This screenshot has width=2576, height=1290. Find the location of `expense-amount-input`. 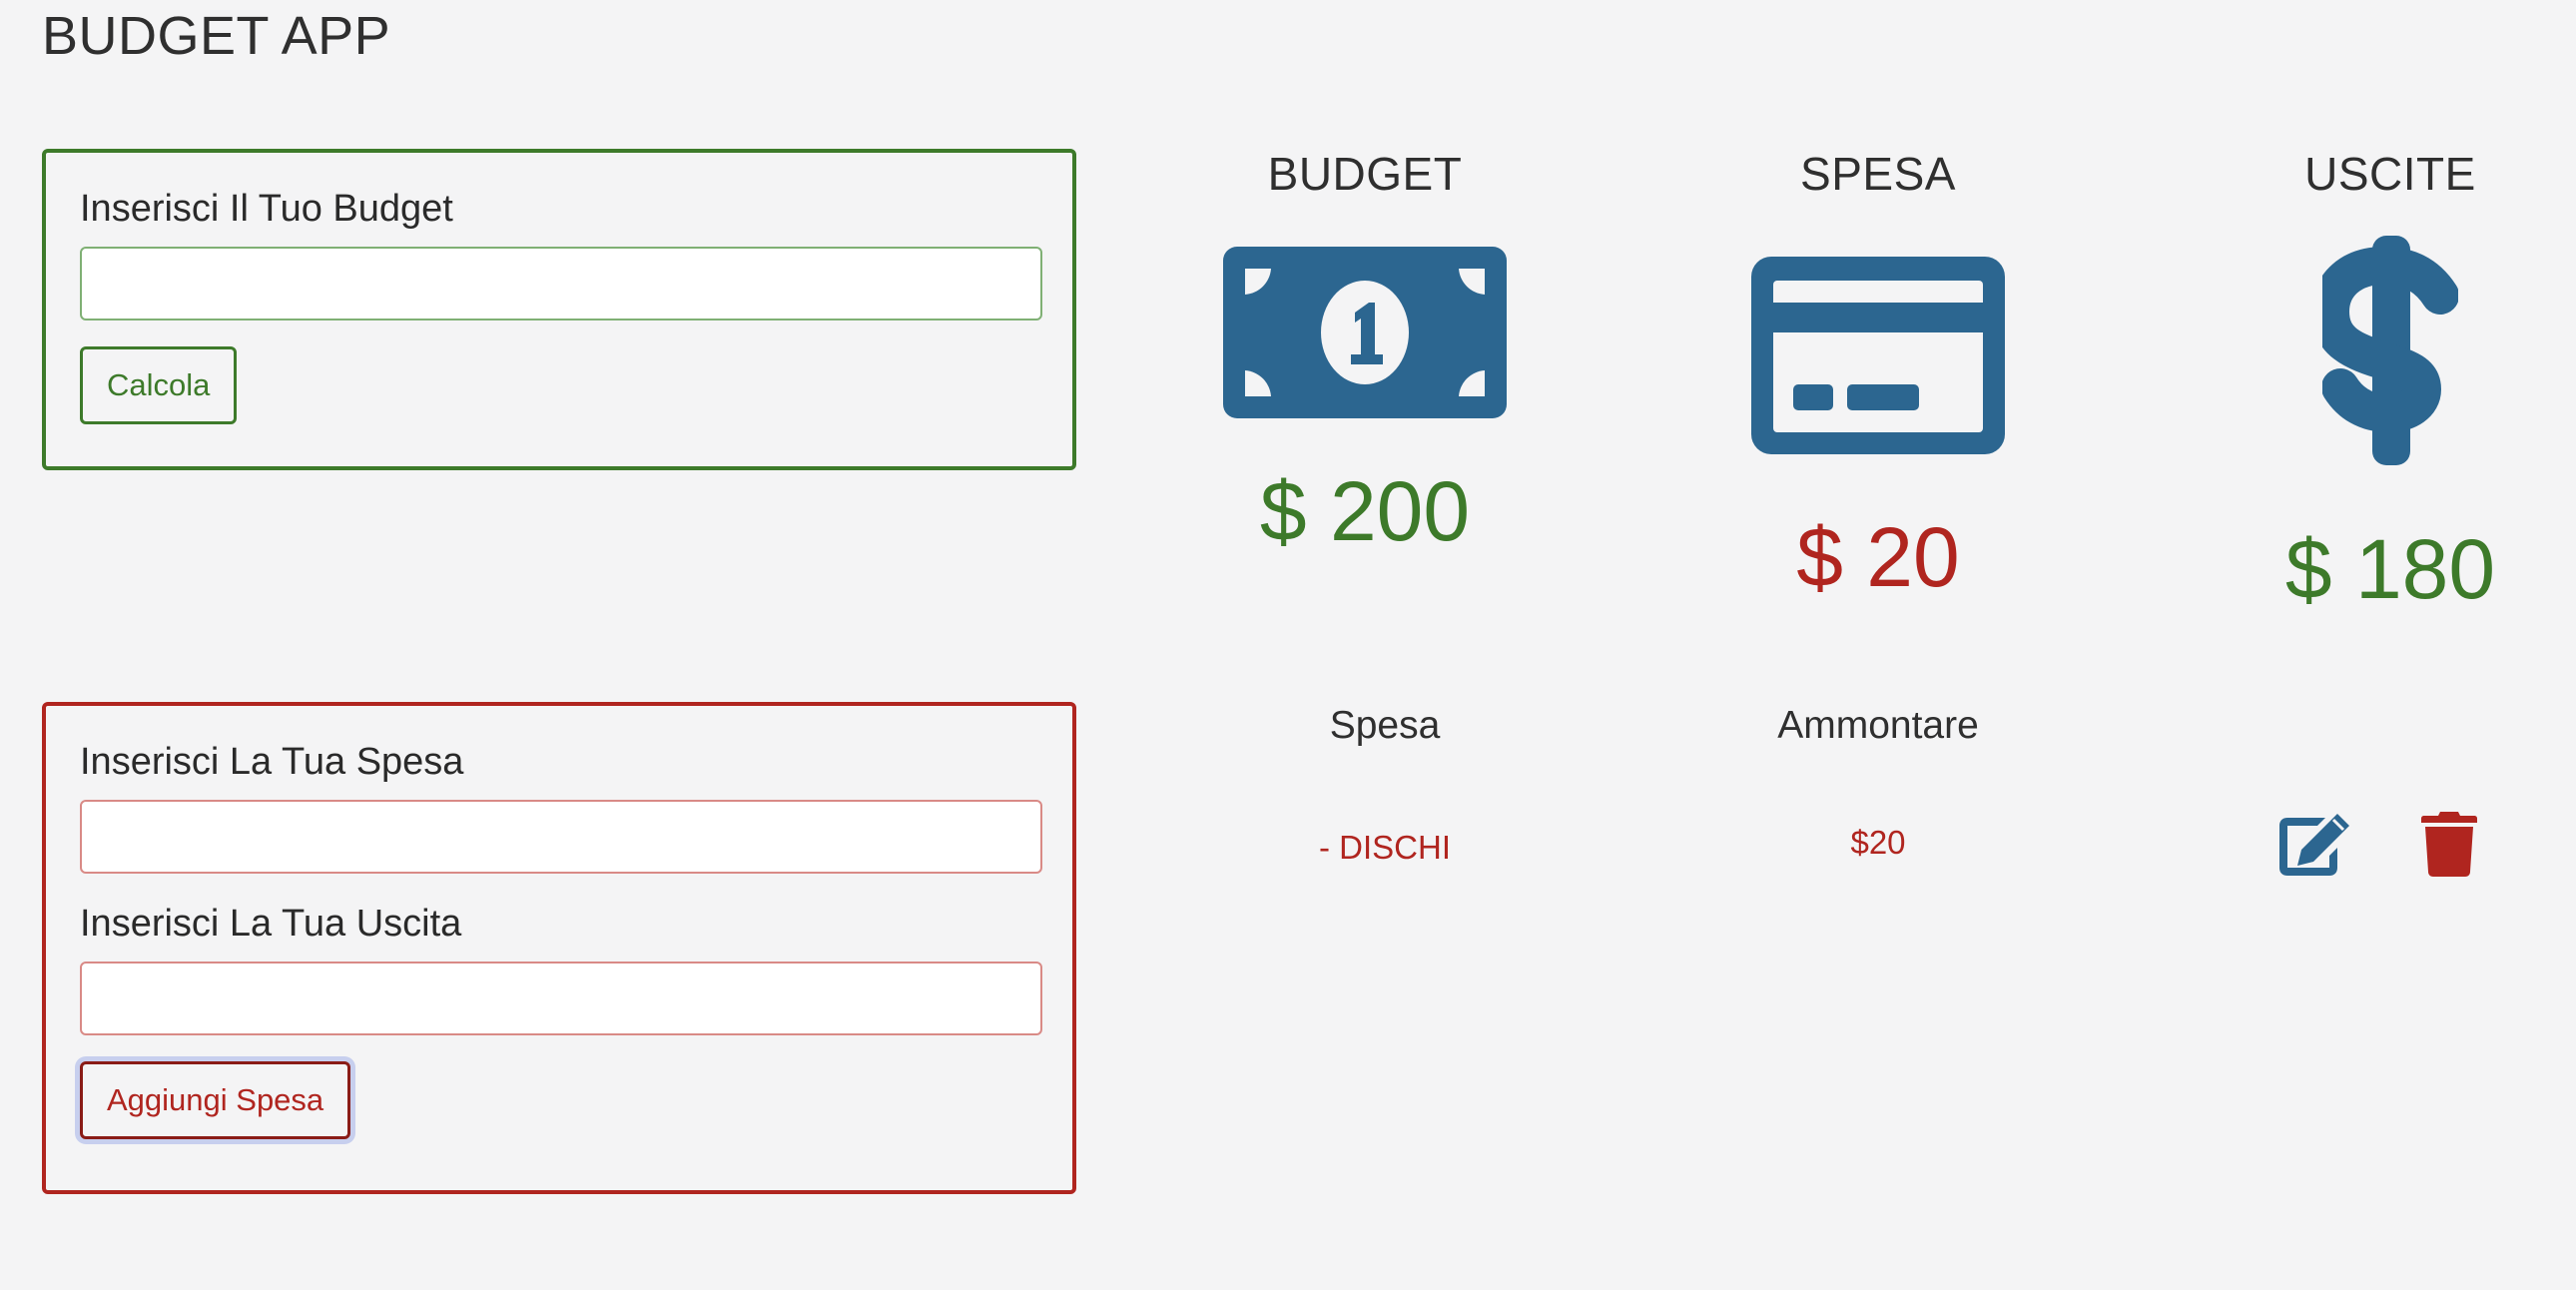

expense-amount-input is located at coordinates (561, 998).